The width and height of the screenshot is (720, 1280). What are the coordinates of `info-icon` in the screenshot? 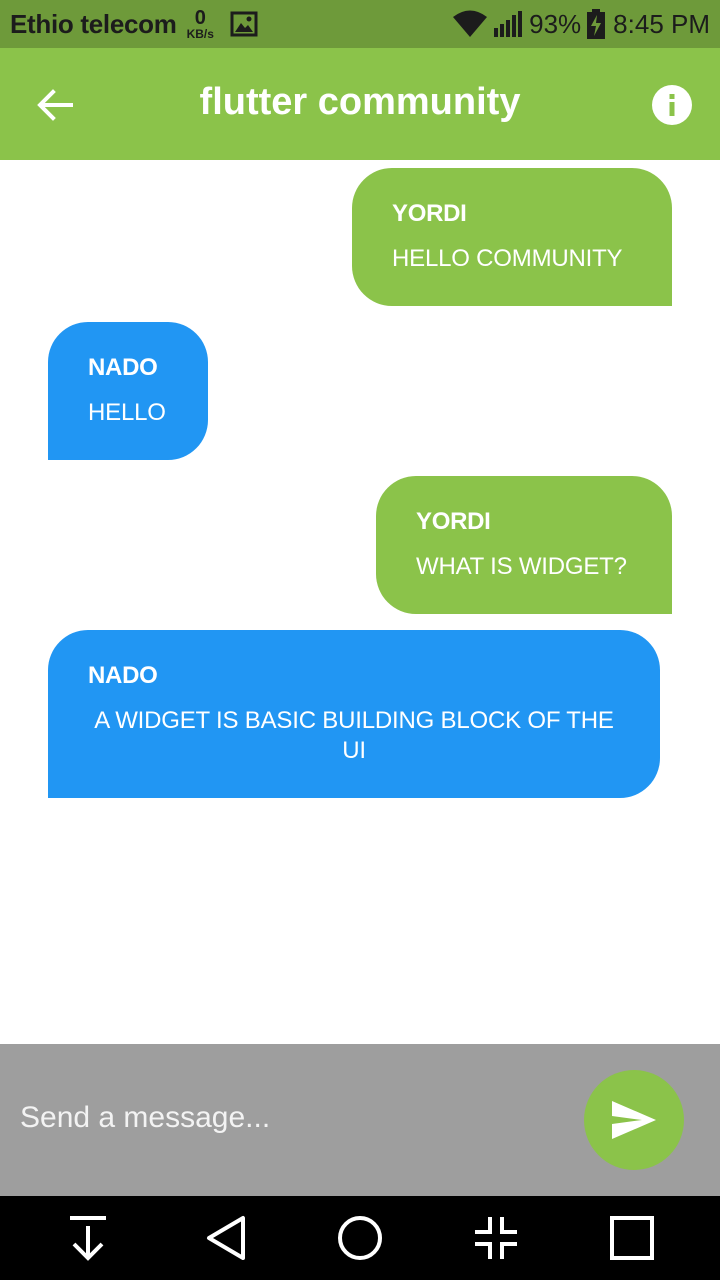 It's located at (672, 105).